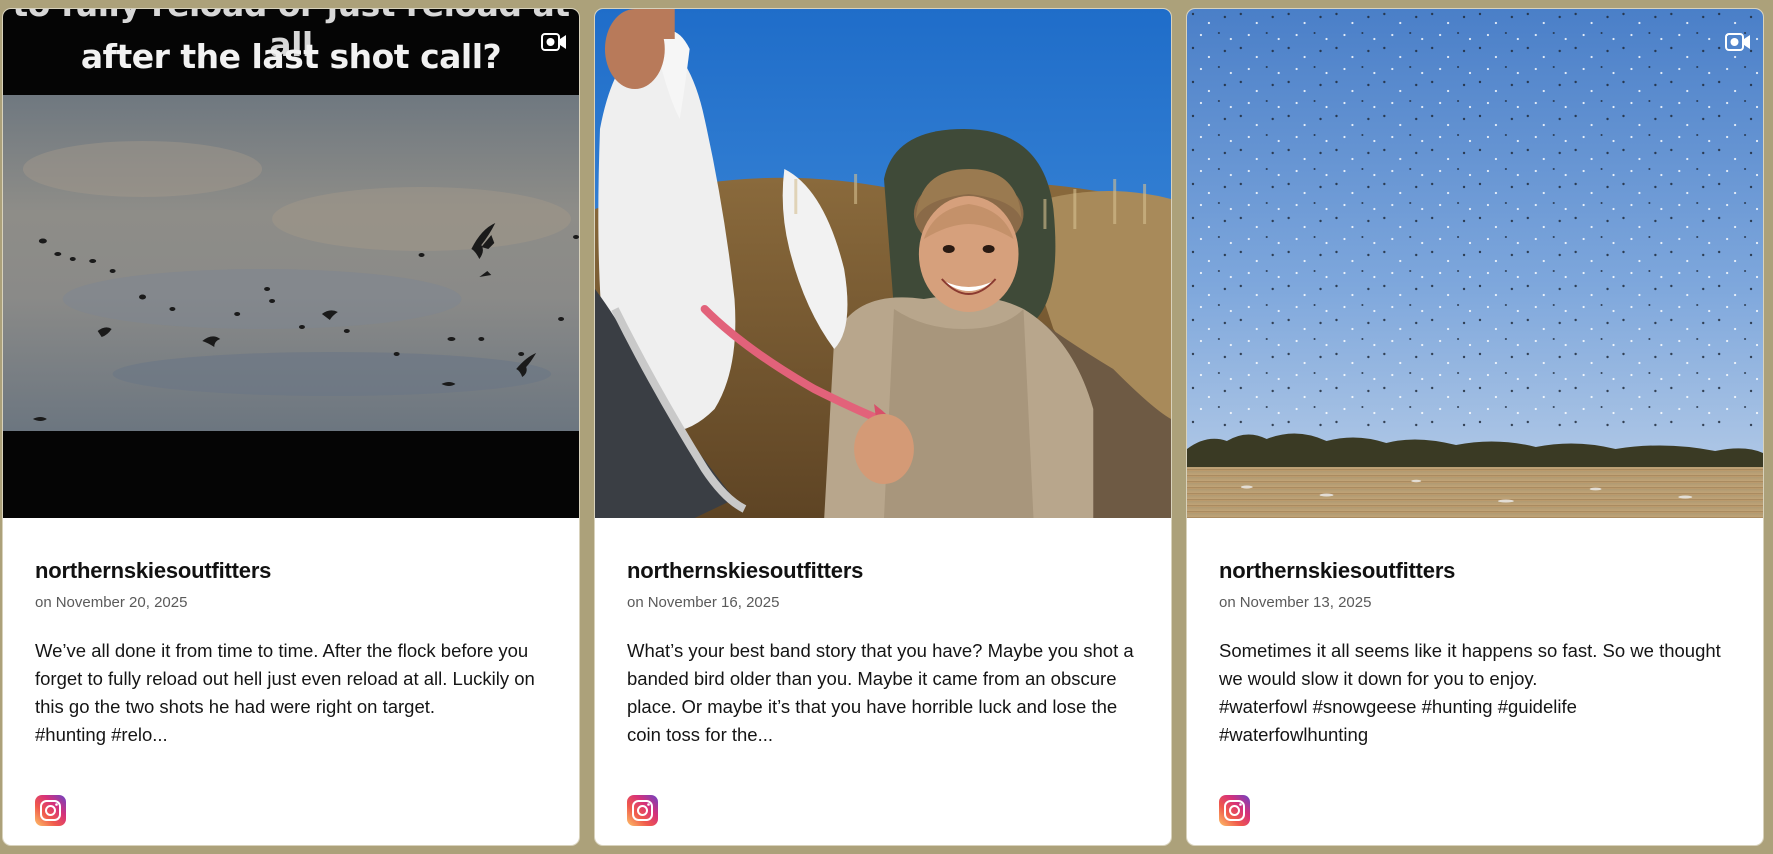 This screenshot has width=1773, height=854. Describe the element at coordinates (291, 603) in the screenshot. I see `post-date: on November 20, 2025` at that location.